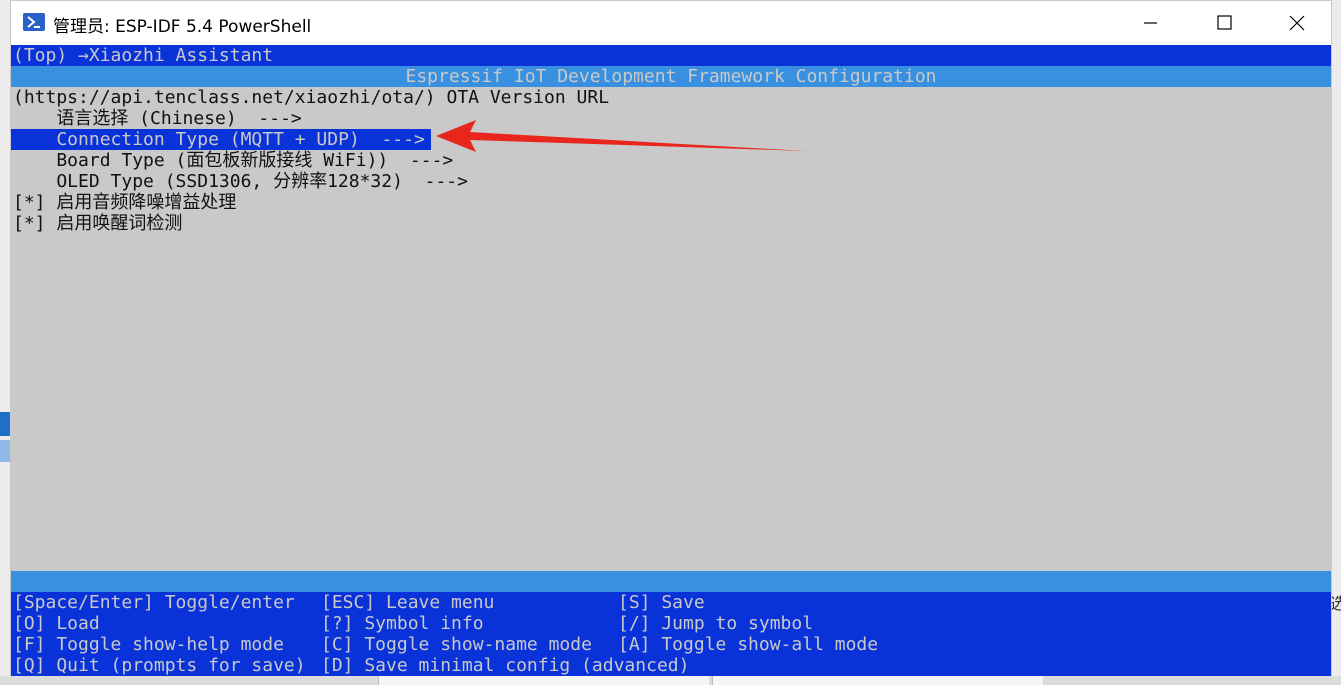 The height and width of the screenshot is (685, 1341). Describe the element at coordinates (5, 451) in the screenshot. I see `desktop-fragment` at that location.